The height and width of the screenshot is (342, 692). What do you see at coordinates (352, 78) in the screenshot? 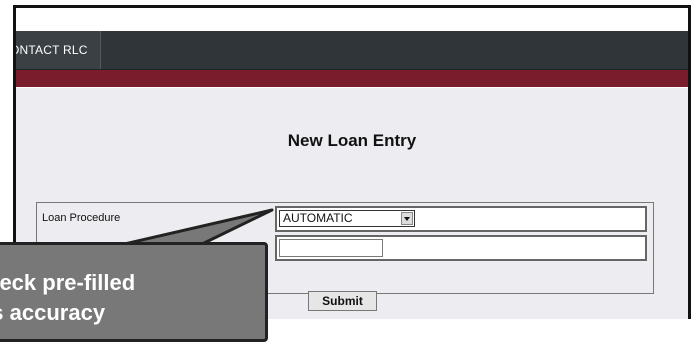
I see `accent-bar` at bounding box center [352, 78].